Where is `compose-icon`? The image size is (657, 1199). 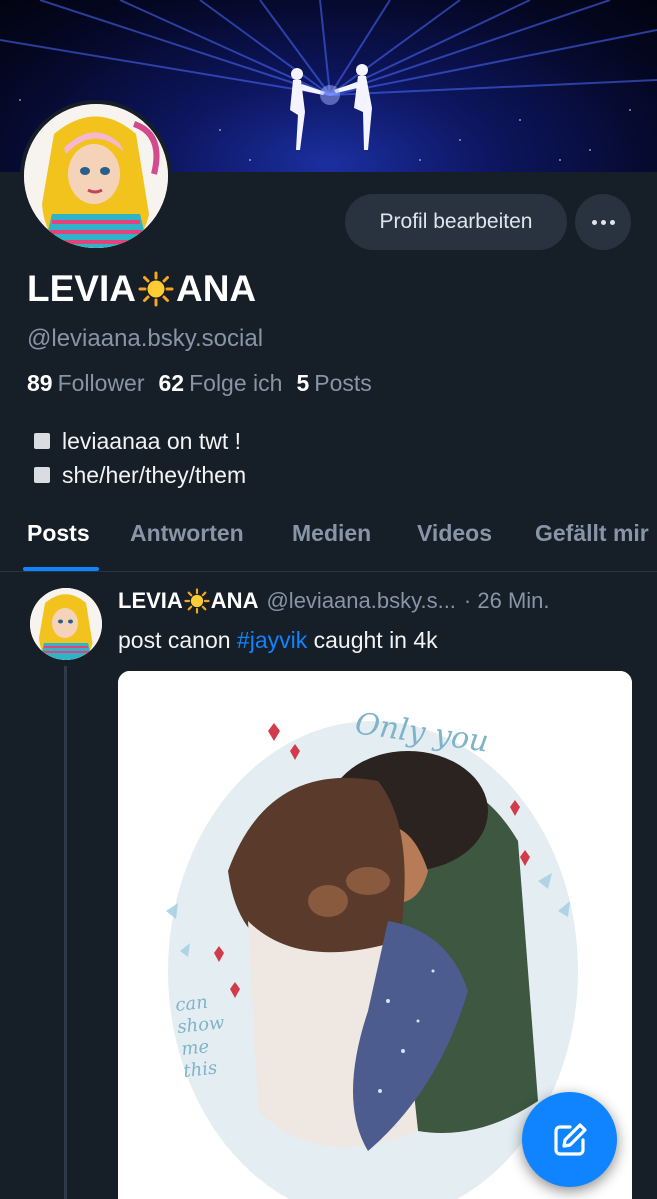
compose-icon is located at coordinates (570, 1139).